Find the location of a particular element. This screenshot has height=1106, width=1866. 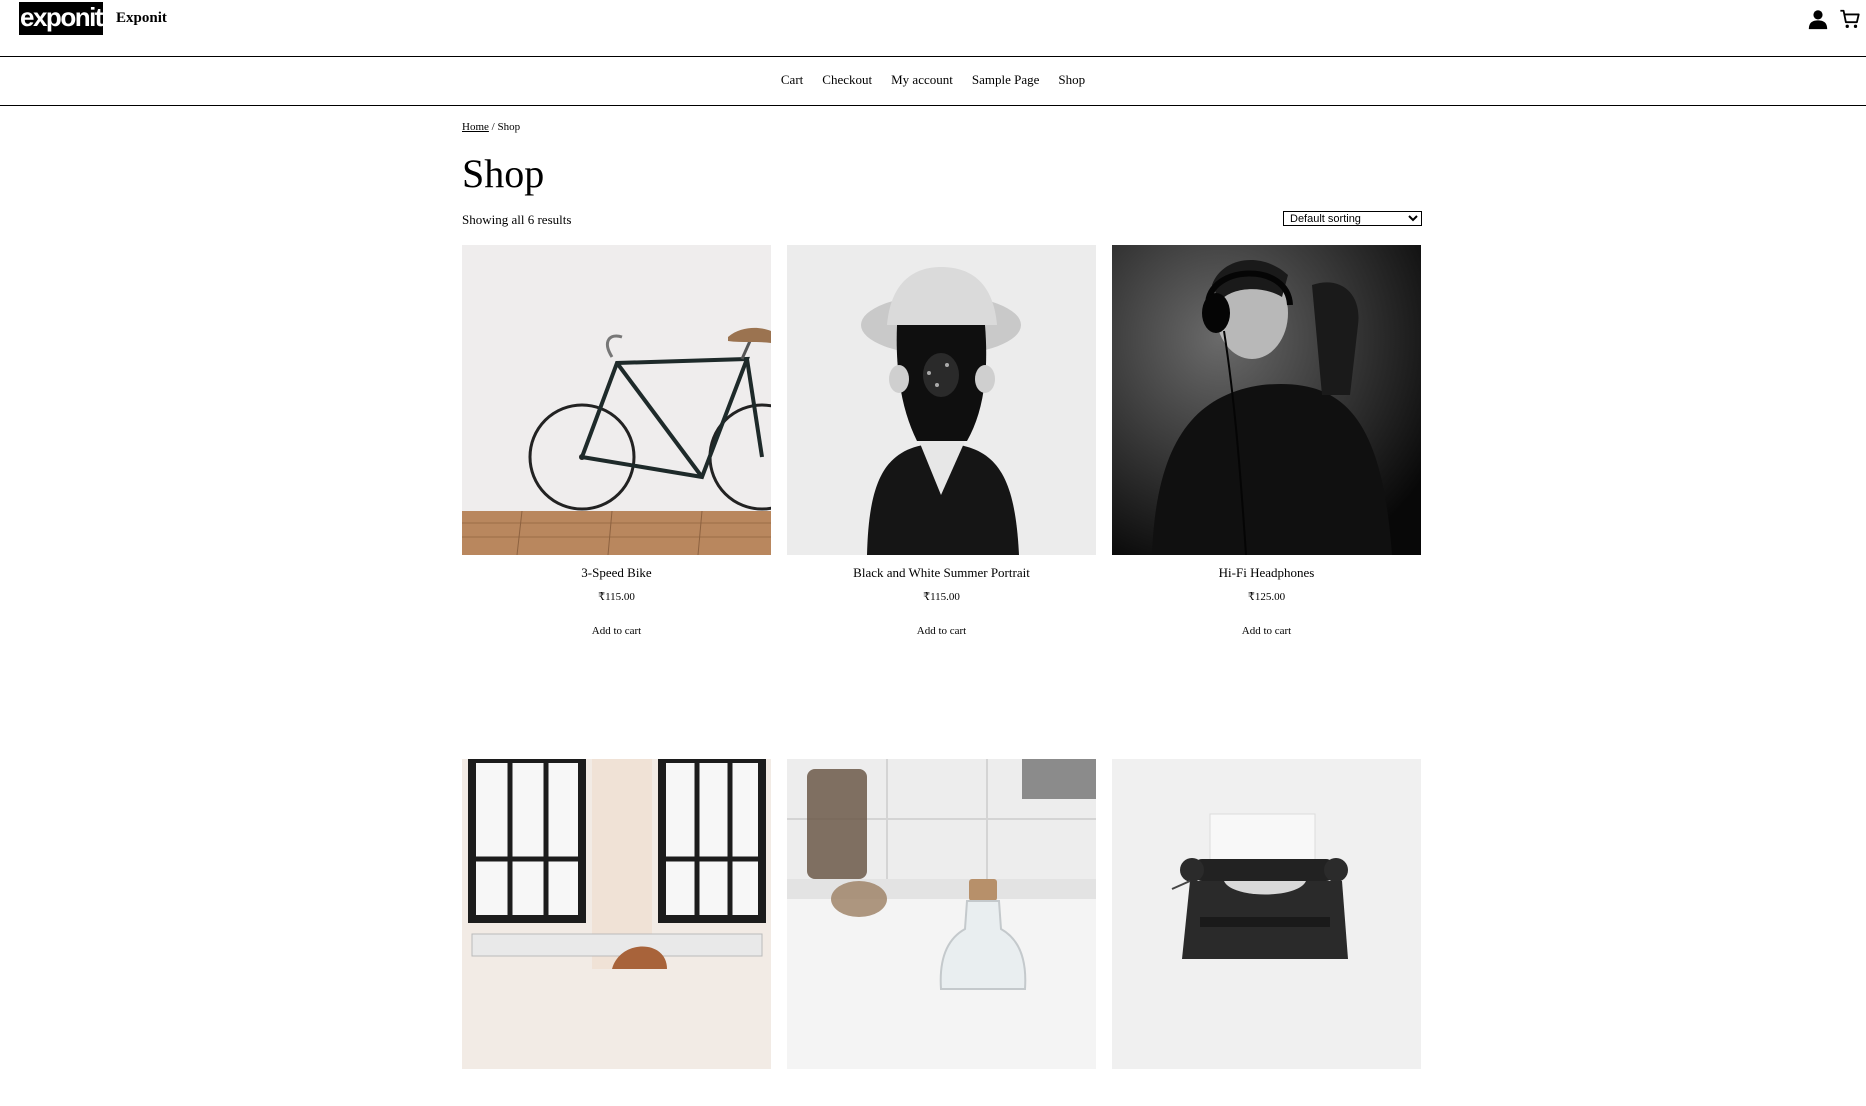

site-logo: exponit is located at coordinates (61, 18).